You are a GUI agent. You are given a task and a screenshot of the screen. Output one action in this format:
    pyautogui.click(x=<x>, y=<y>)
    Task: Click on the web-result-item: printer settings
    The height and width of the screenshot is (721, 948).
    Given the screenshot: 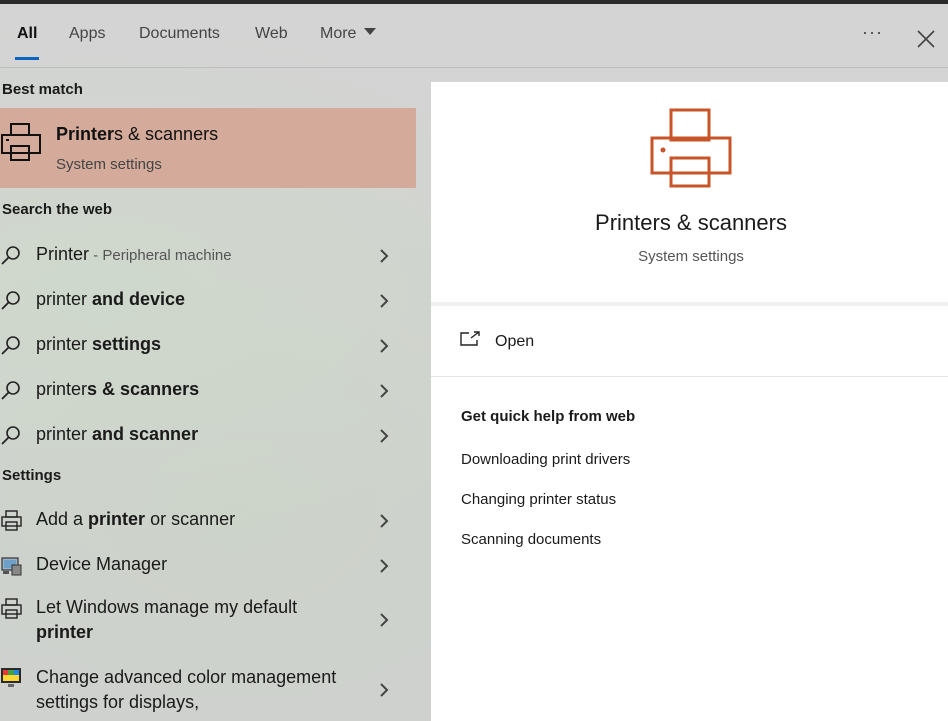 What is the action you would take?
    pyautogui.click(x=208, y=346)
    